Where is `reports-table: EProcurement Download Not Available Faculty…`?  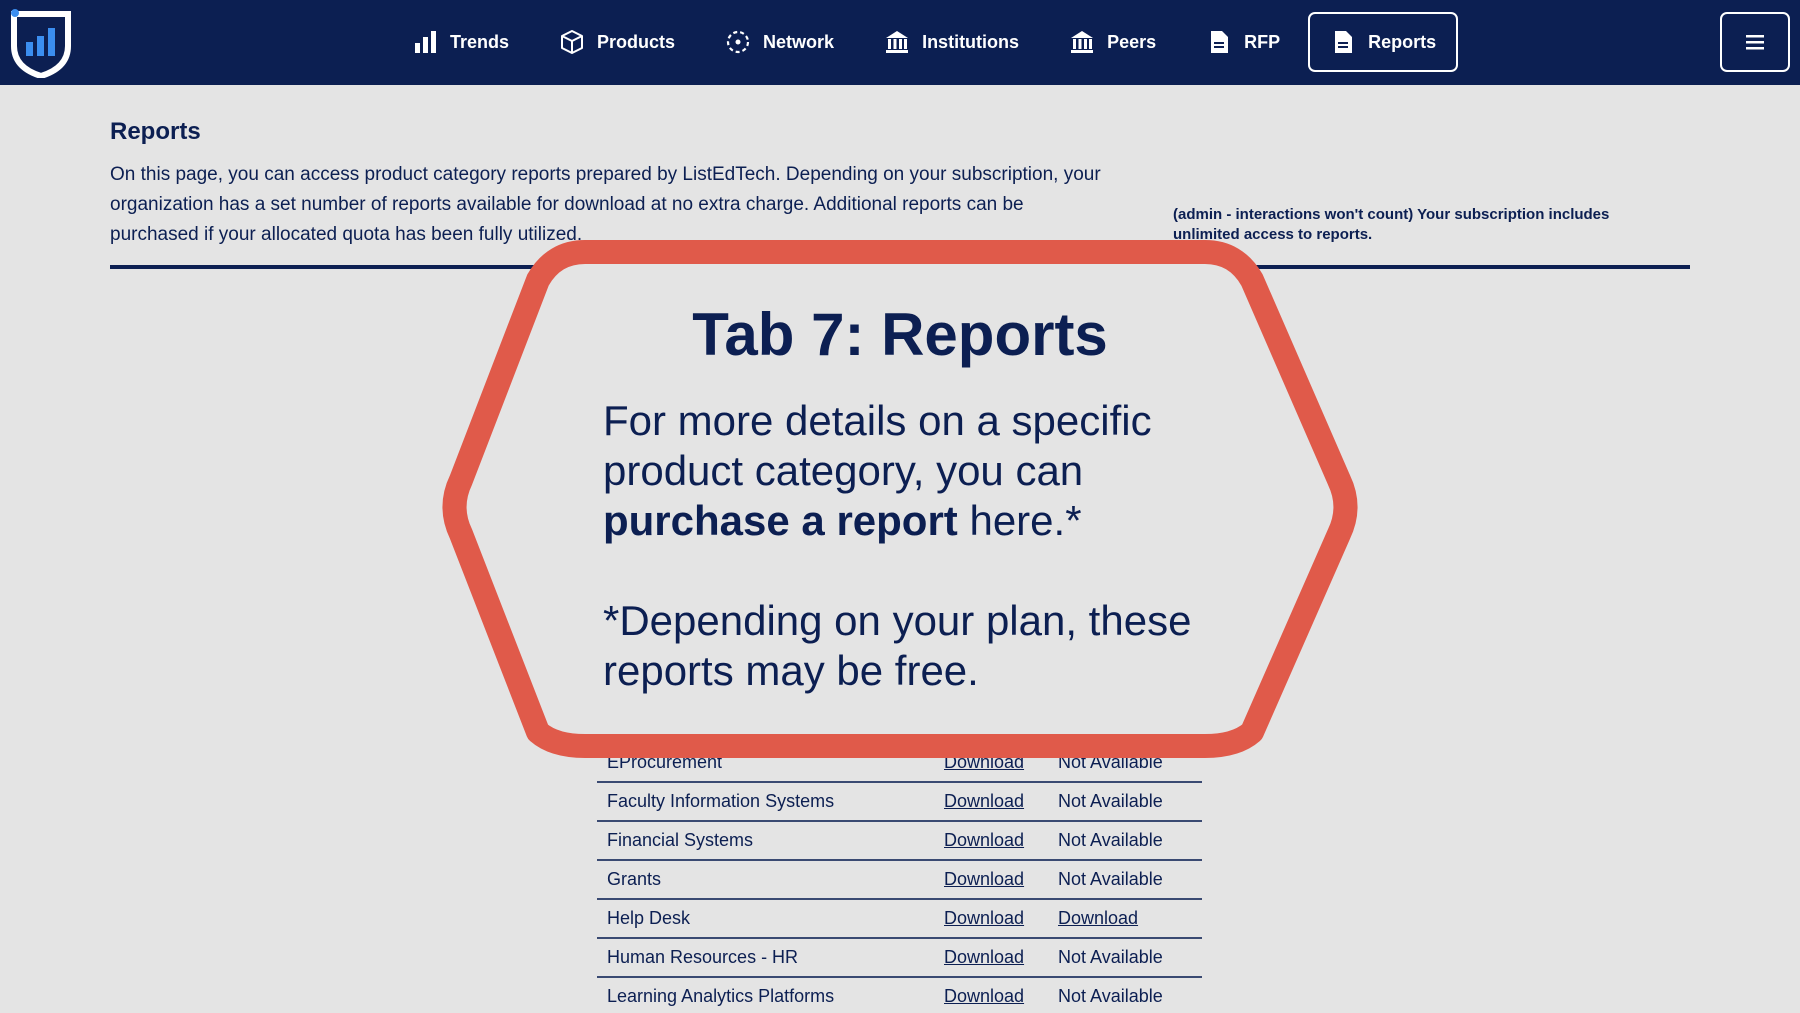
reports-table: EProcurement Download Not Available Faculty… is located at coordinates (899, 878).